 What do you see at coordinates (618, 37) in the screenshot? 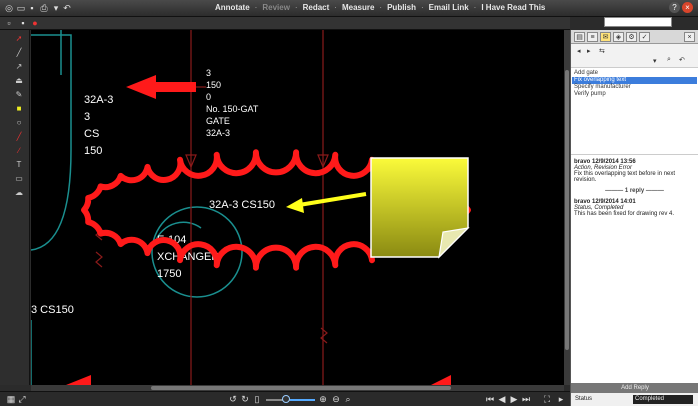
I see `tab-bookmarks: ◈` at bounding box center [618, 37].